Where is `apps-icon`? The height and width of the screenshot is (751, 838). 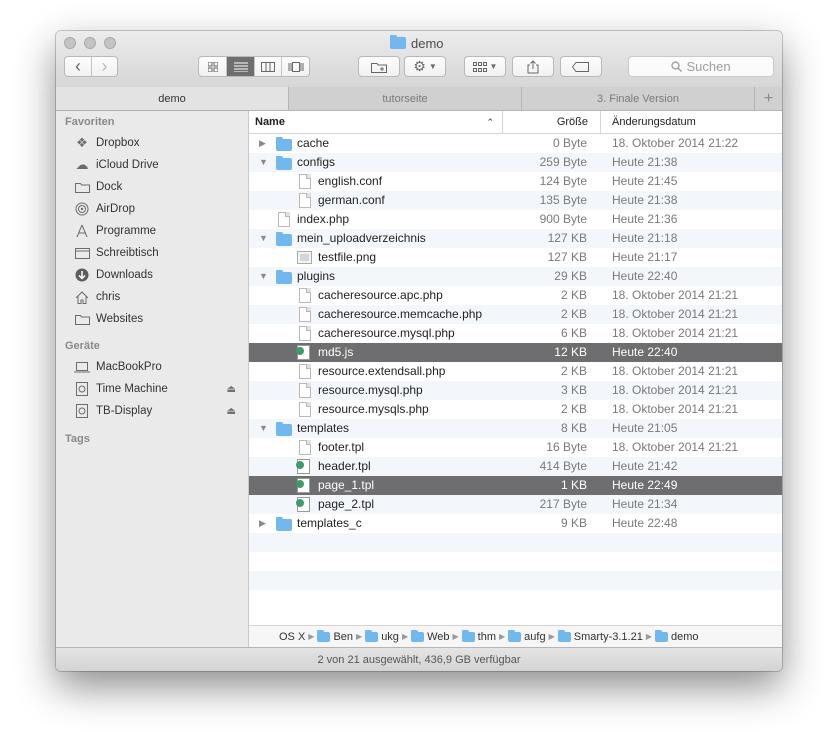 apps-icon is located at coordinates (82, 231).